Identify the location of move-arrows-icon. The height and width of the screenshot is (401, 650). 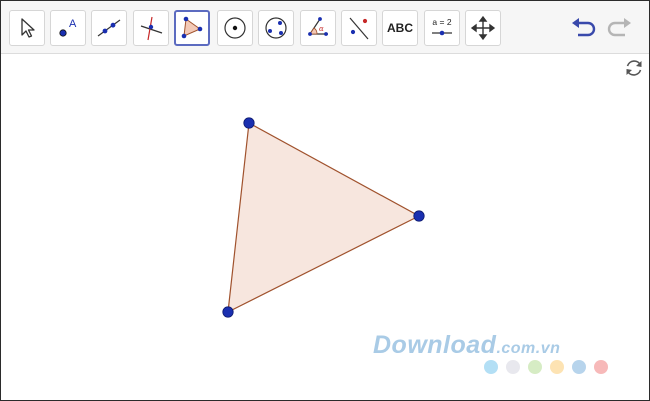
(483, 28).